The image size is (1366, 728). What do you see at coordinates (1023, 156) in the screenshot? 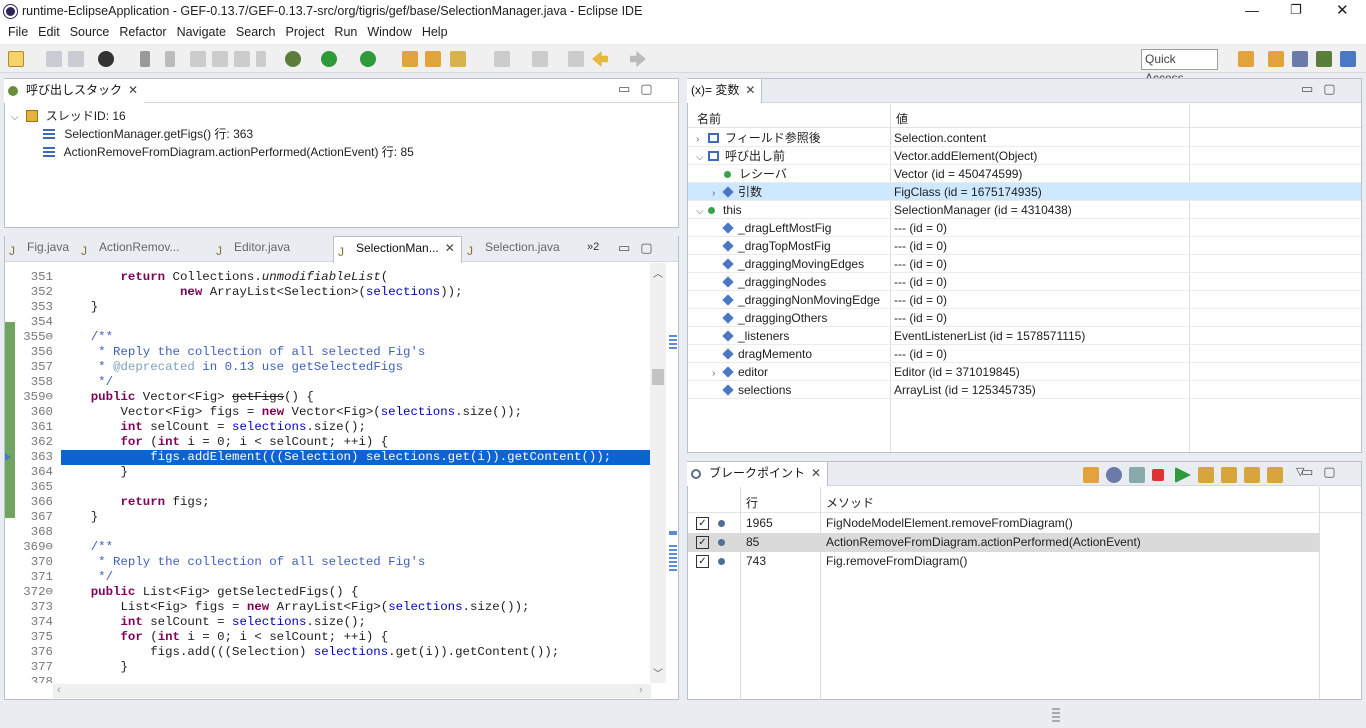
I see `variable-row: ⌵ 呼び出し前 Vector.addElement(Object)` at bounding box center [1023, 156].